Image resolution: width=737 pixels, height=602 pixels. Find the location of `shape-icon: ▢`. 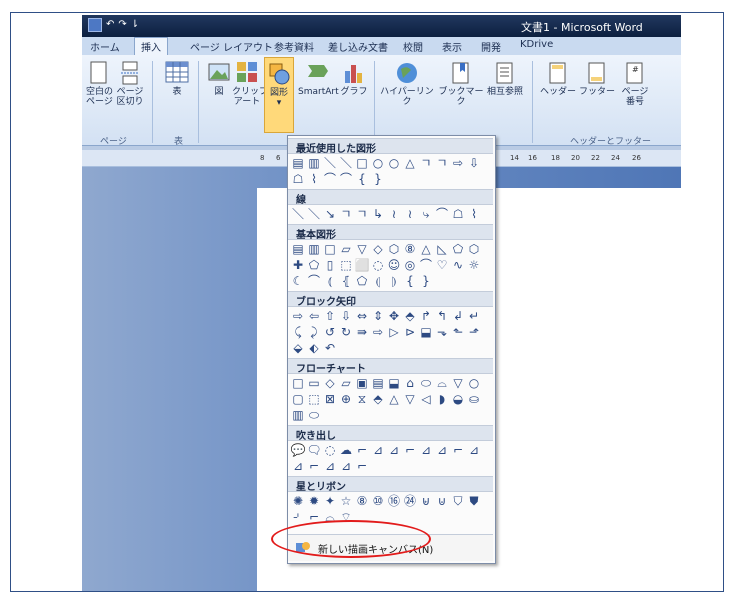

shape-icon: ▢ is located at coordinates (298, 399).